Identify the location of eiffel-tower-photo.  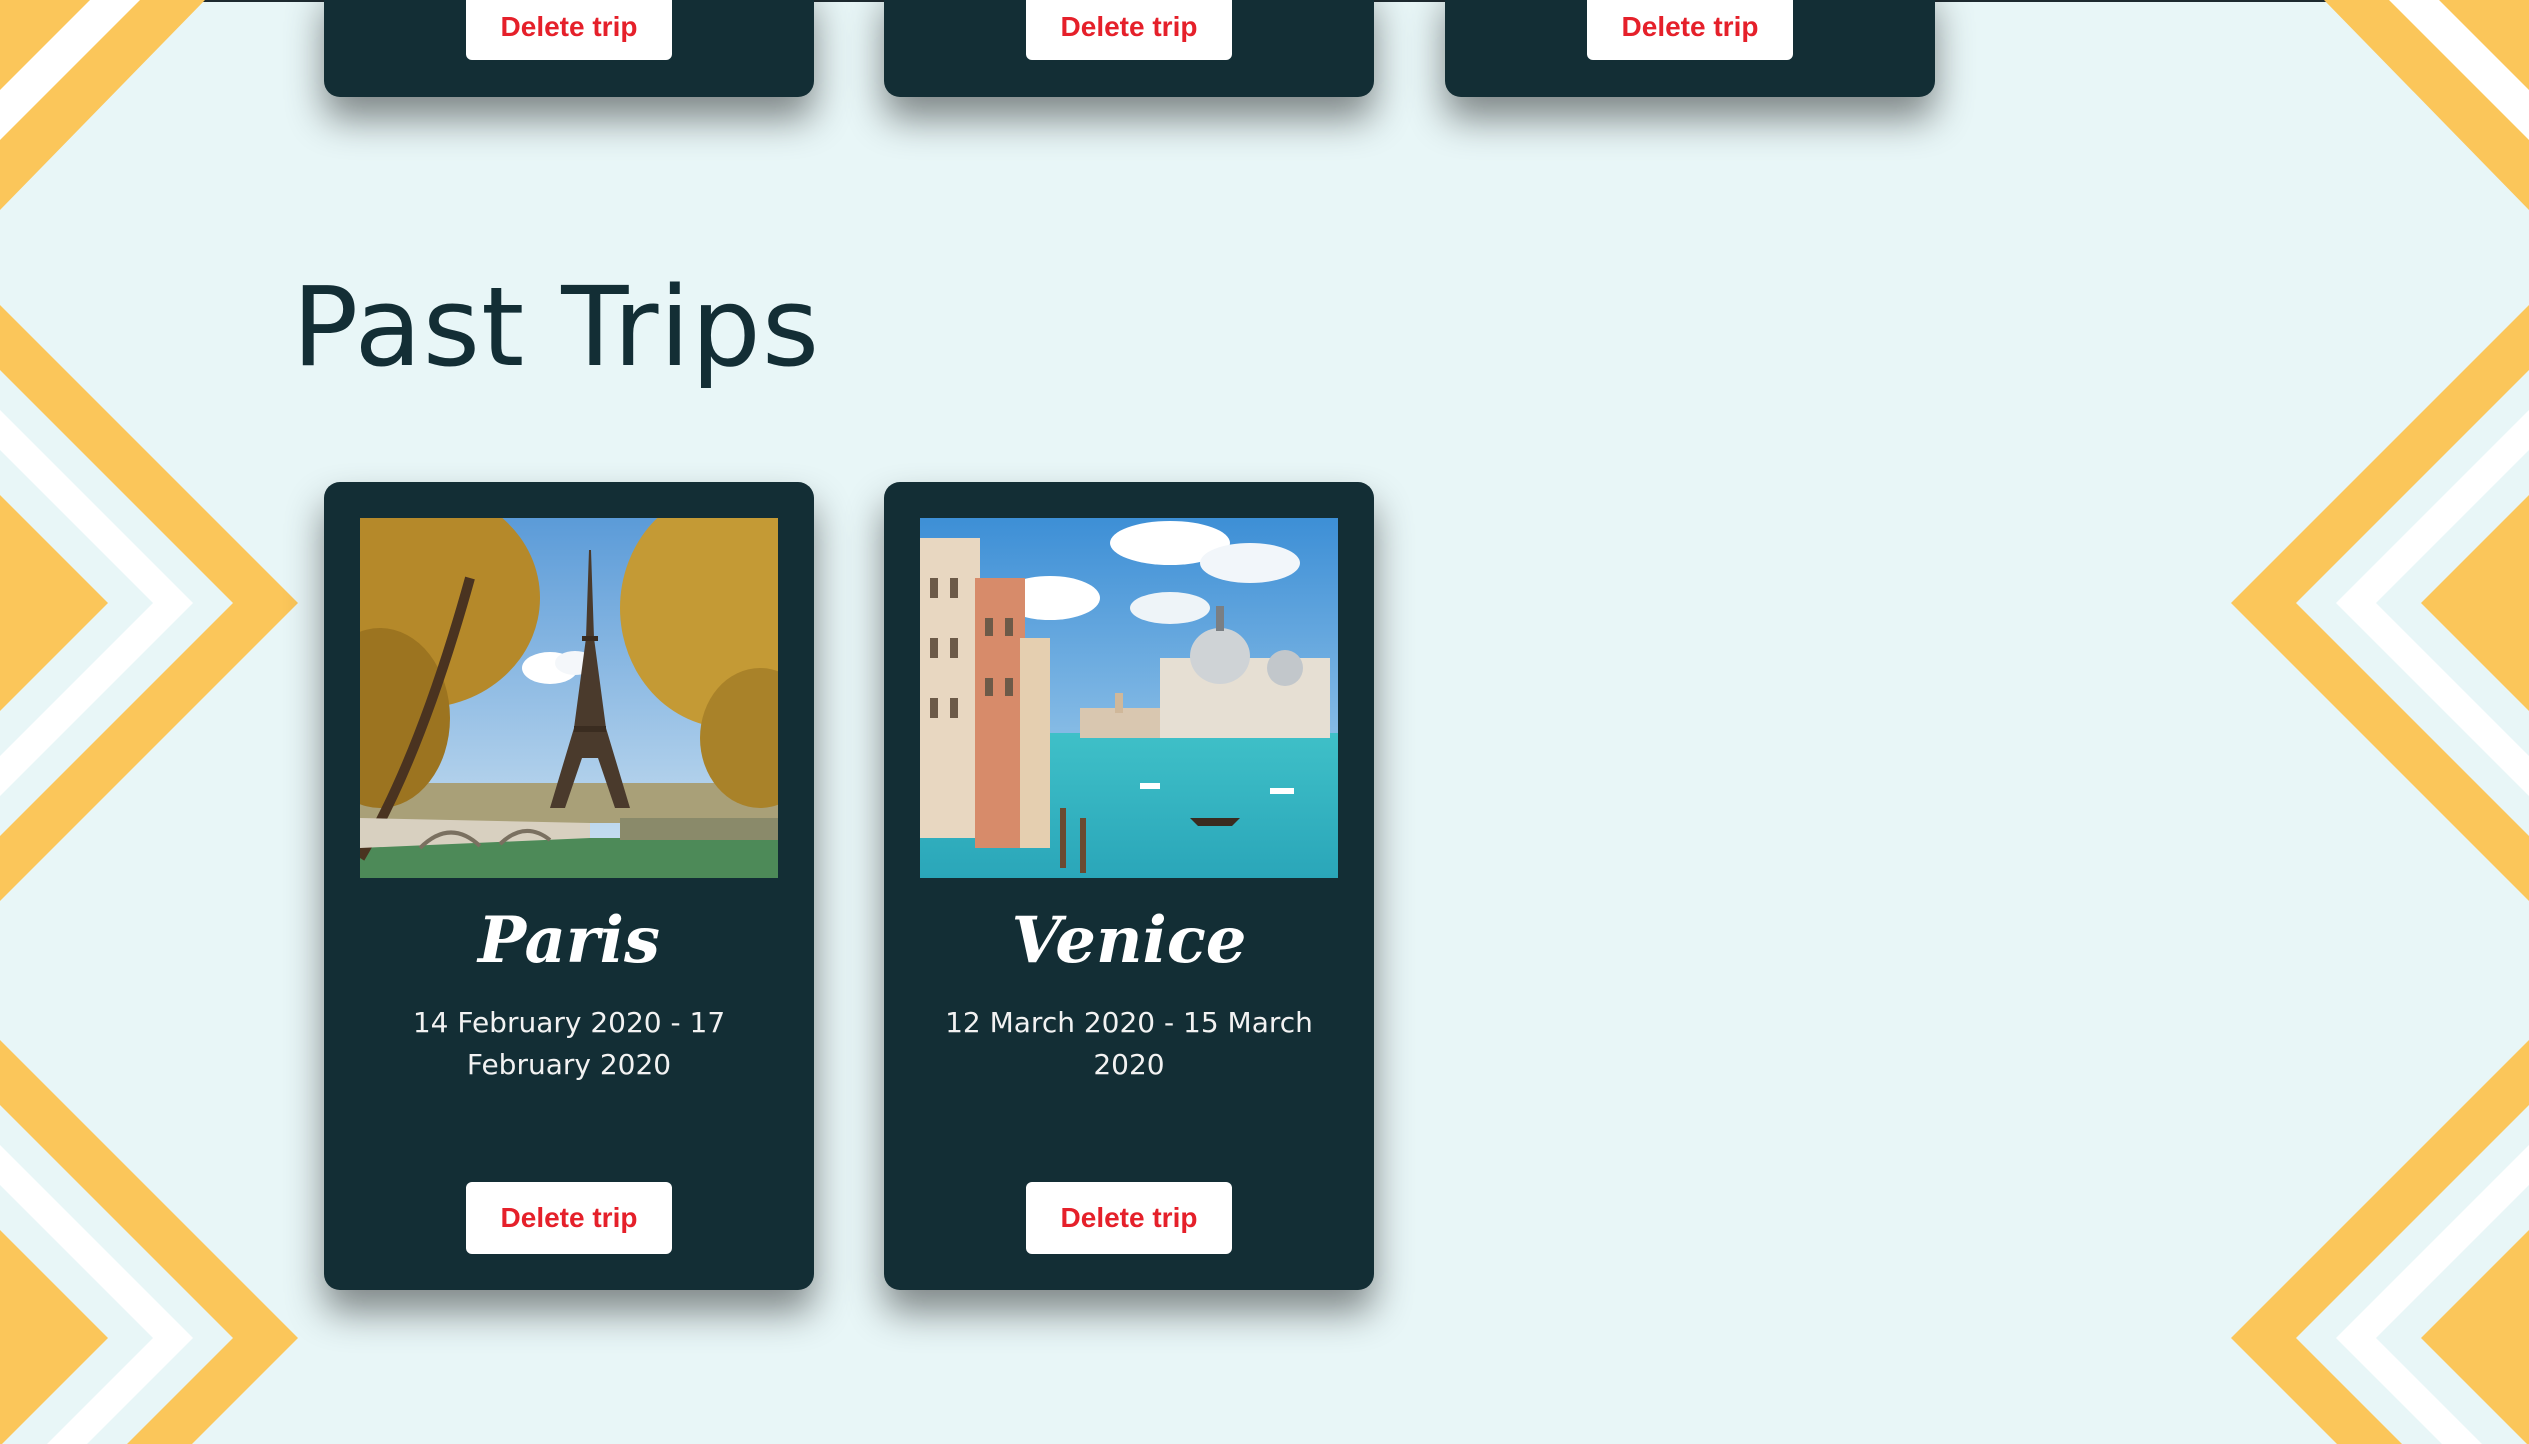
(569, 698).